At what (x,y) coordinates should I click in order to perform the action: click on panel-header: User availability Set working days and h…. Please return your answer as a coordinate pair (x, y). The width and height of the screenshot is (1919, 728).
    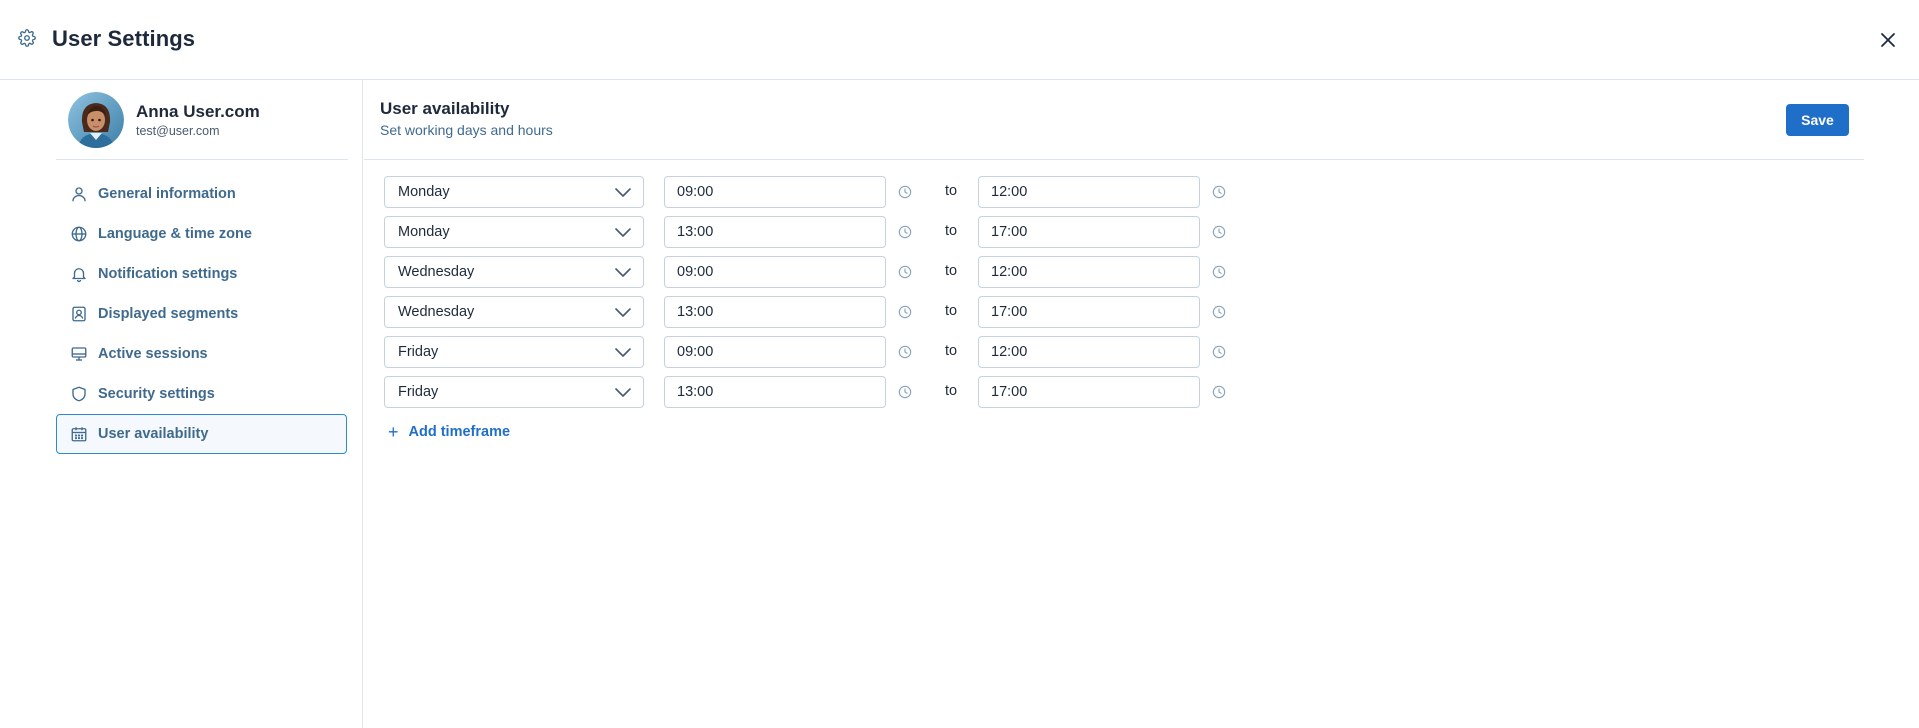
    Looking at the image, I should click on (1114, 120).